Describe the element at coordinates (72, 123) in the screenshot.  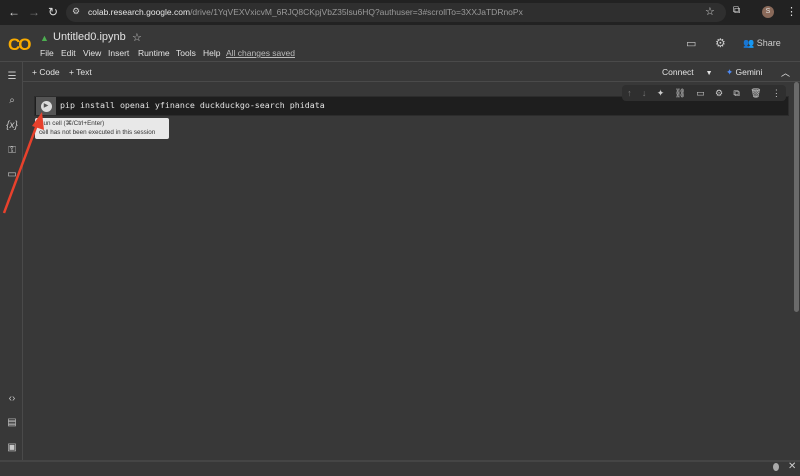
I see `tooltip-line-1: Run cell (⌘/Ctrl+Enter)` at that location.